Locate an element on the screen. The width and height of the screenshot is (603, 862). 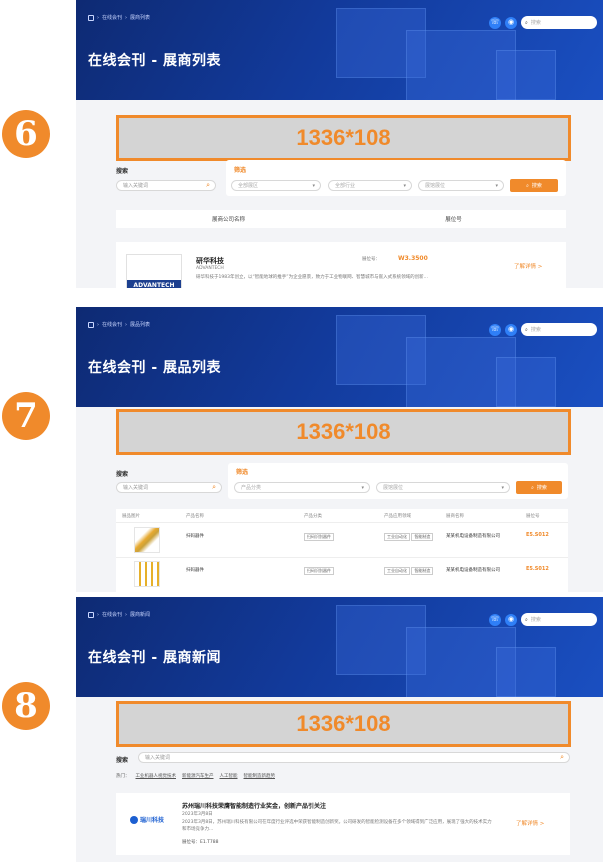
hero-banner: › 在线会刊 › 展商列表 在线会刊 - 展商列表 ☏ ◉ ⌕ 搜索 is located at coordinates (339, 50).